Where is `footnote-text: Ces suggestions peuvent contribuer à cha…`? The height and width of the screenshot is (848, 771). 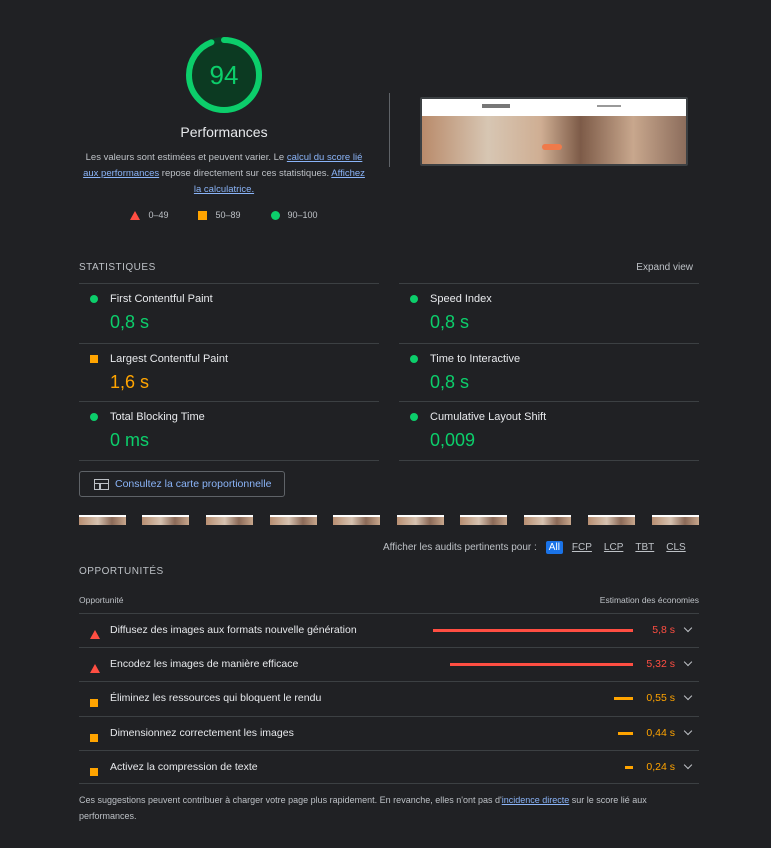 footnote-text: Ces suggestions peuvent contribuer à cha… is located at coordinates (290, 800).